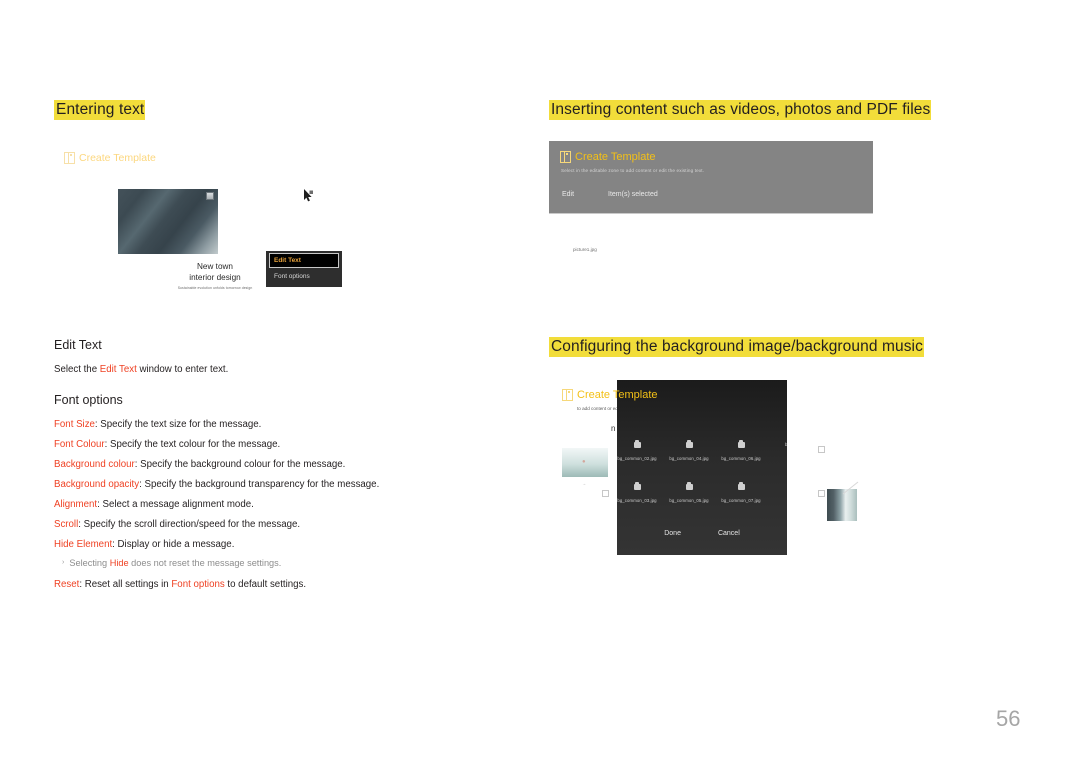 Image resolution: width=1080 pixels, height=763 pixels. Describe the element at coordinates (175, 504) in the screenshot. I see `option-desc: : Select a message alignment mode.` at that location.